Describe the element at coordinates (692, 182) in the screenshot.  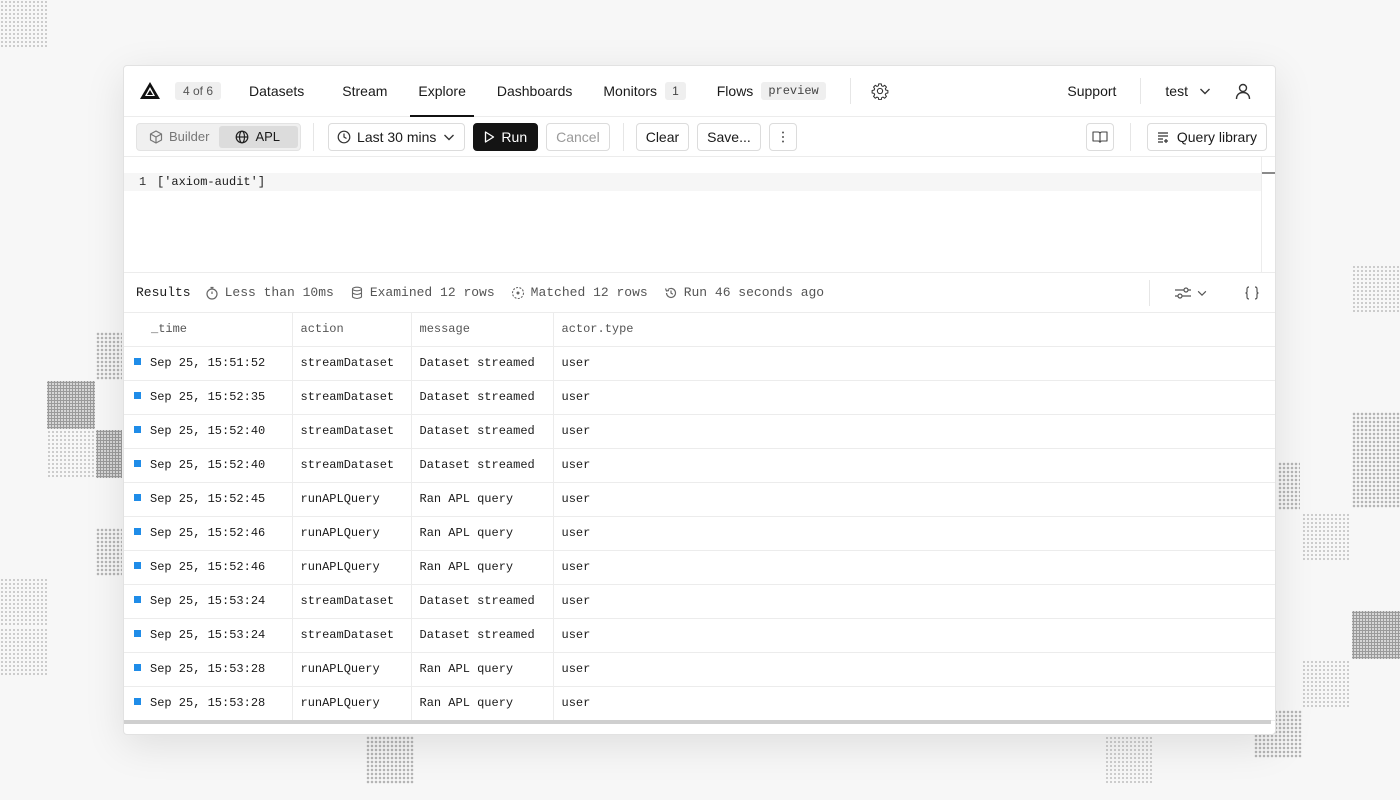
I see `current-line-highlight` at that location.